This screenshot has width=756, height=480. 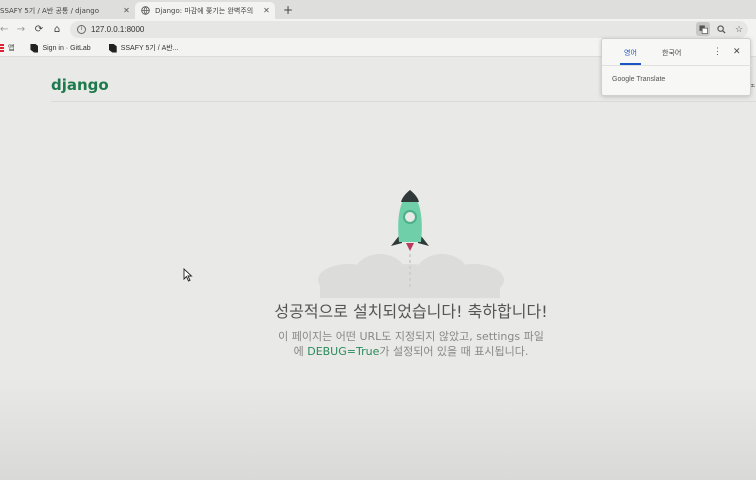 I want to click on bookmark-label: Sign in · GitLab, so click(x=66, y=48).